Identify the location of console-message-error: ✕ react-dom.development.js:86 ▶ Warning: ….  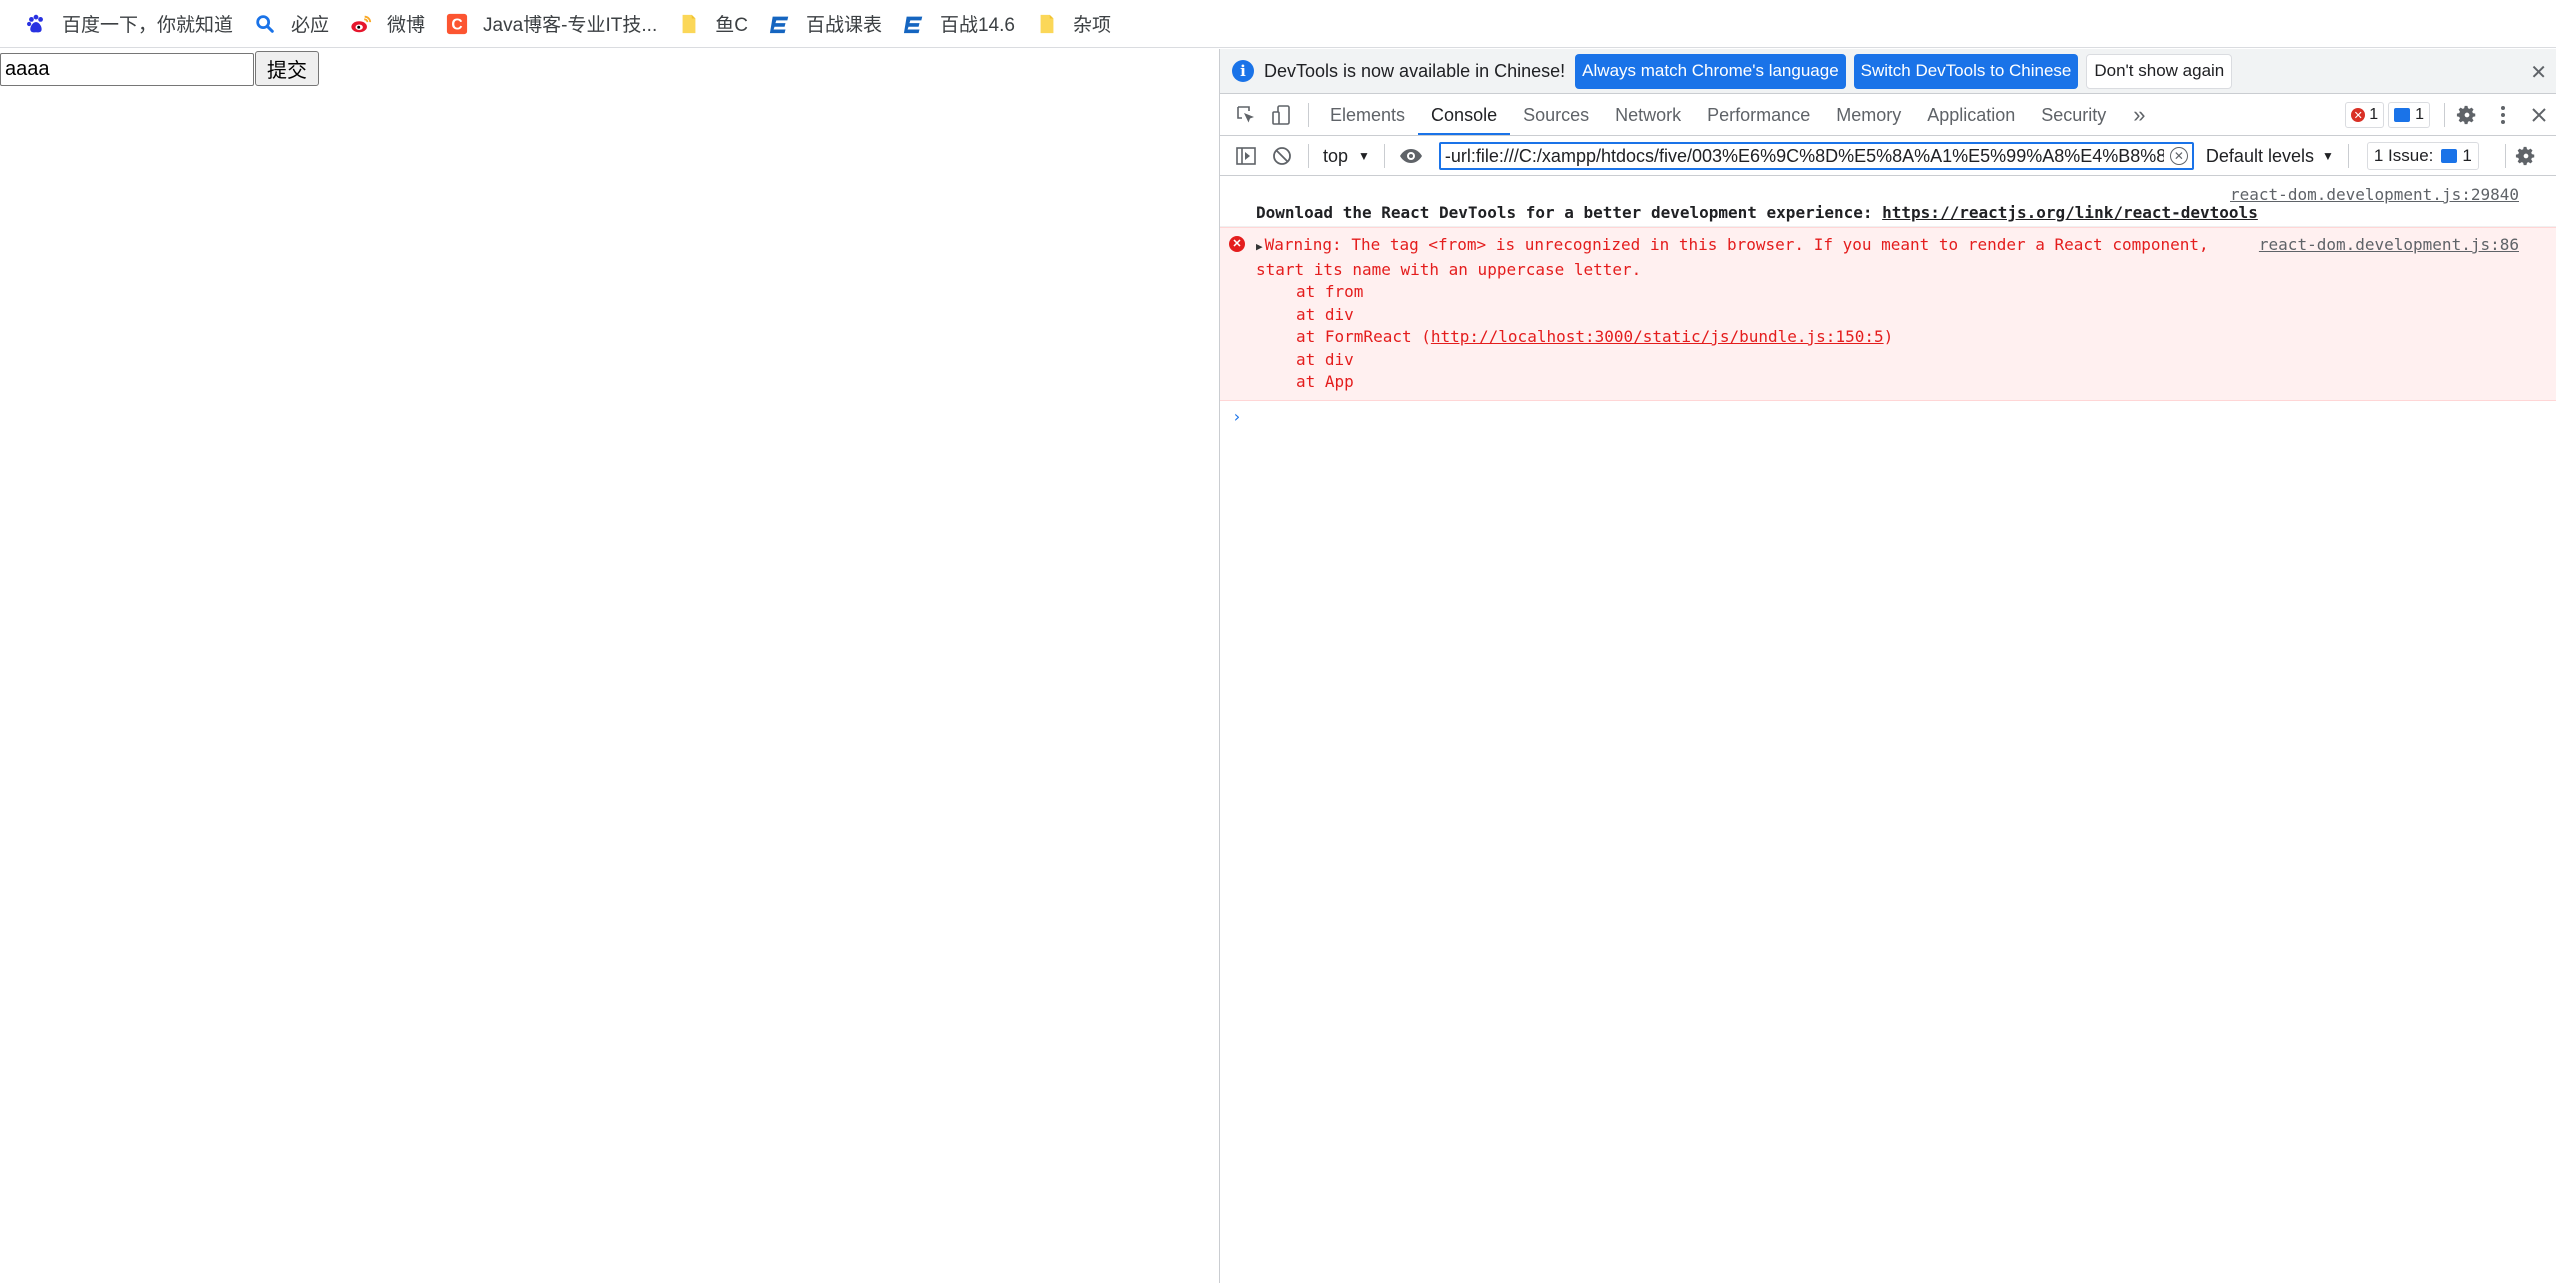
(1888, 314).